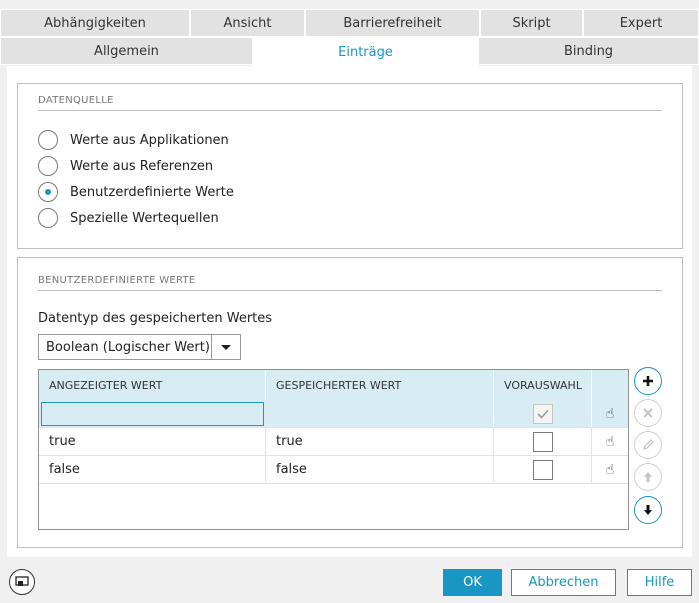 The height and width of the screenshot is (603, 699). I want to click on tab-barrierefreiheit: Barrierefreiheit, so click(392, 23).